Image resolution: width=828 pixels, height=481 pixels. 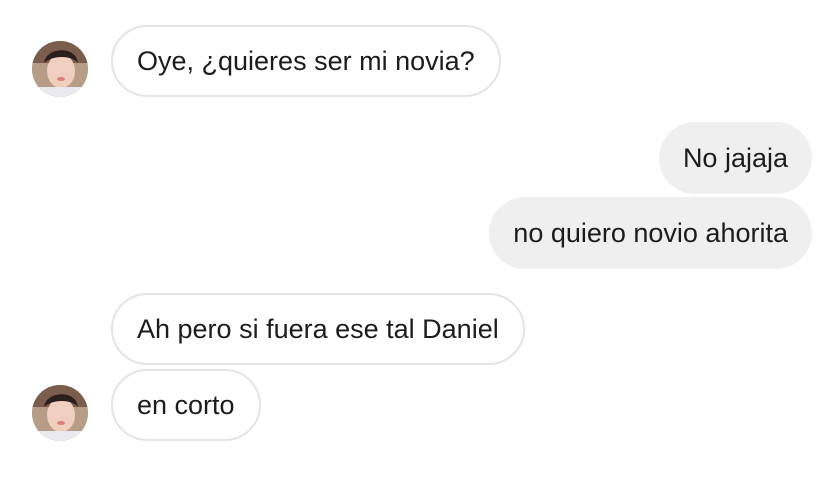 I want to click on message-text: en corto, so click(x=186, y=405).